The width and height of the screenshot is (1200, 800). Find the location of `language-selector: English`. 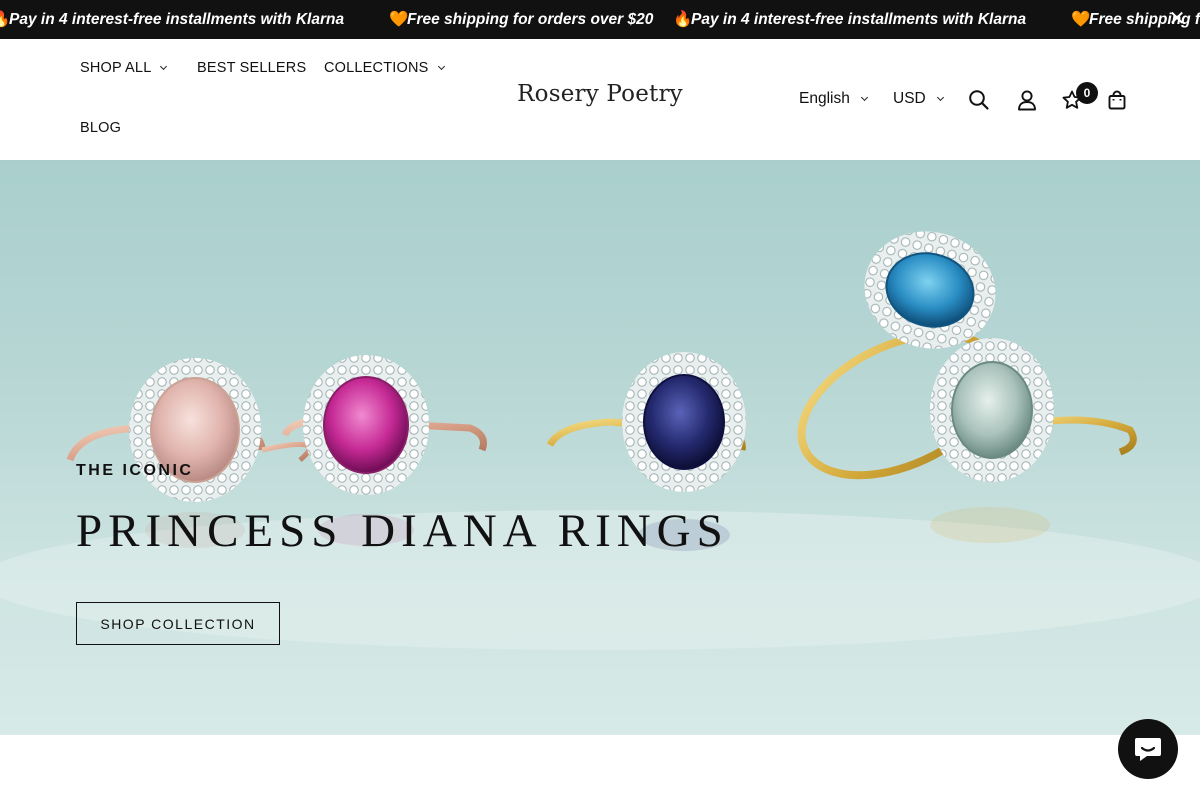

language-selector: English is located at coordinates (833, 99).